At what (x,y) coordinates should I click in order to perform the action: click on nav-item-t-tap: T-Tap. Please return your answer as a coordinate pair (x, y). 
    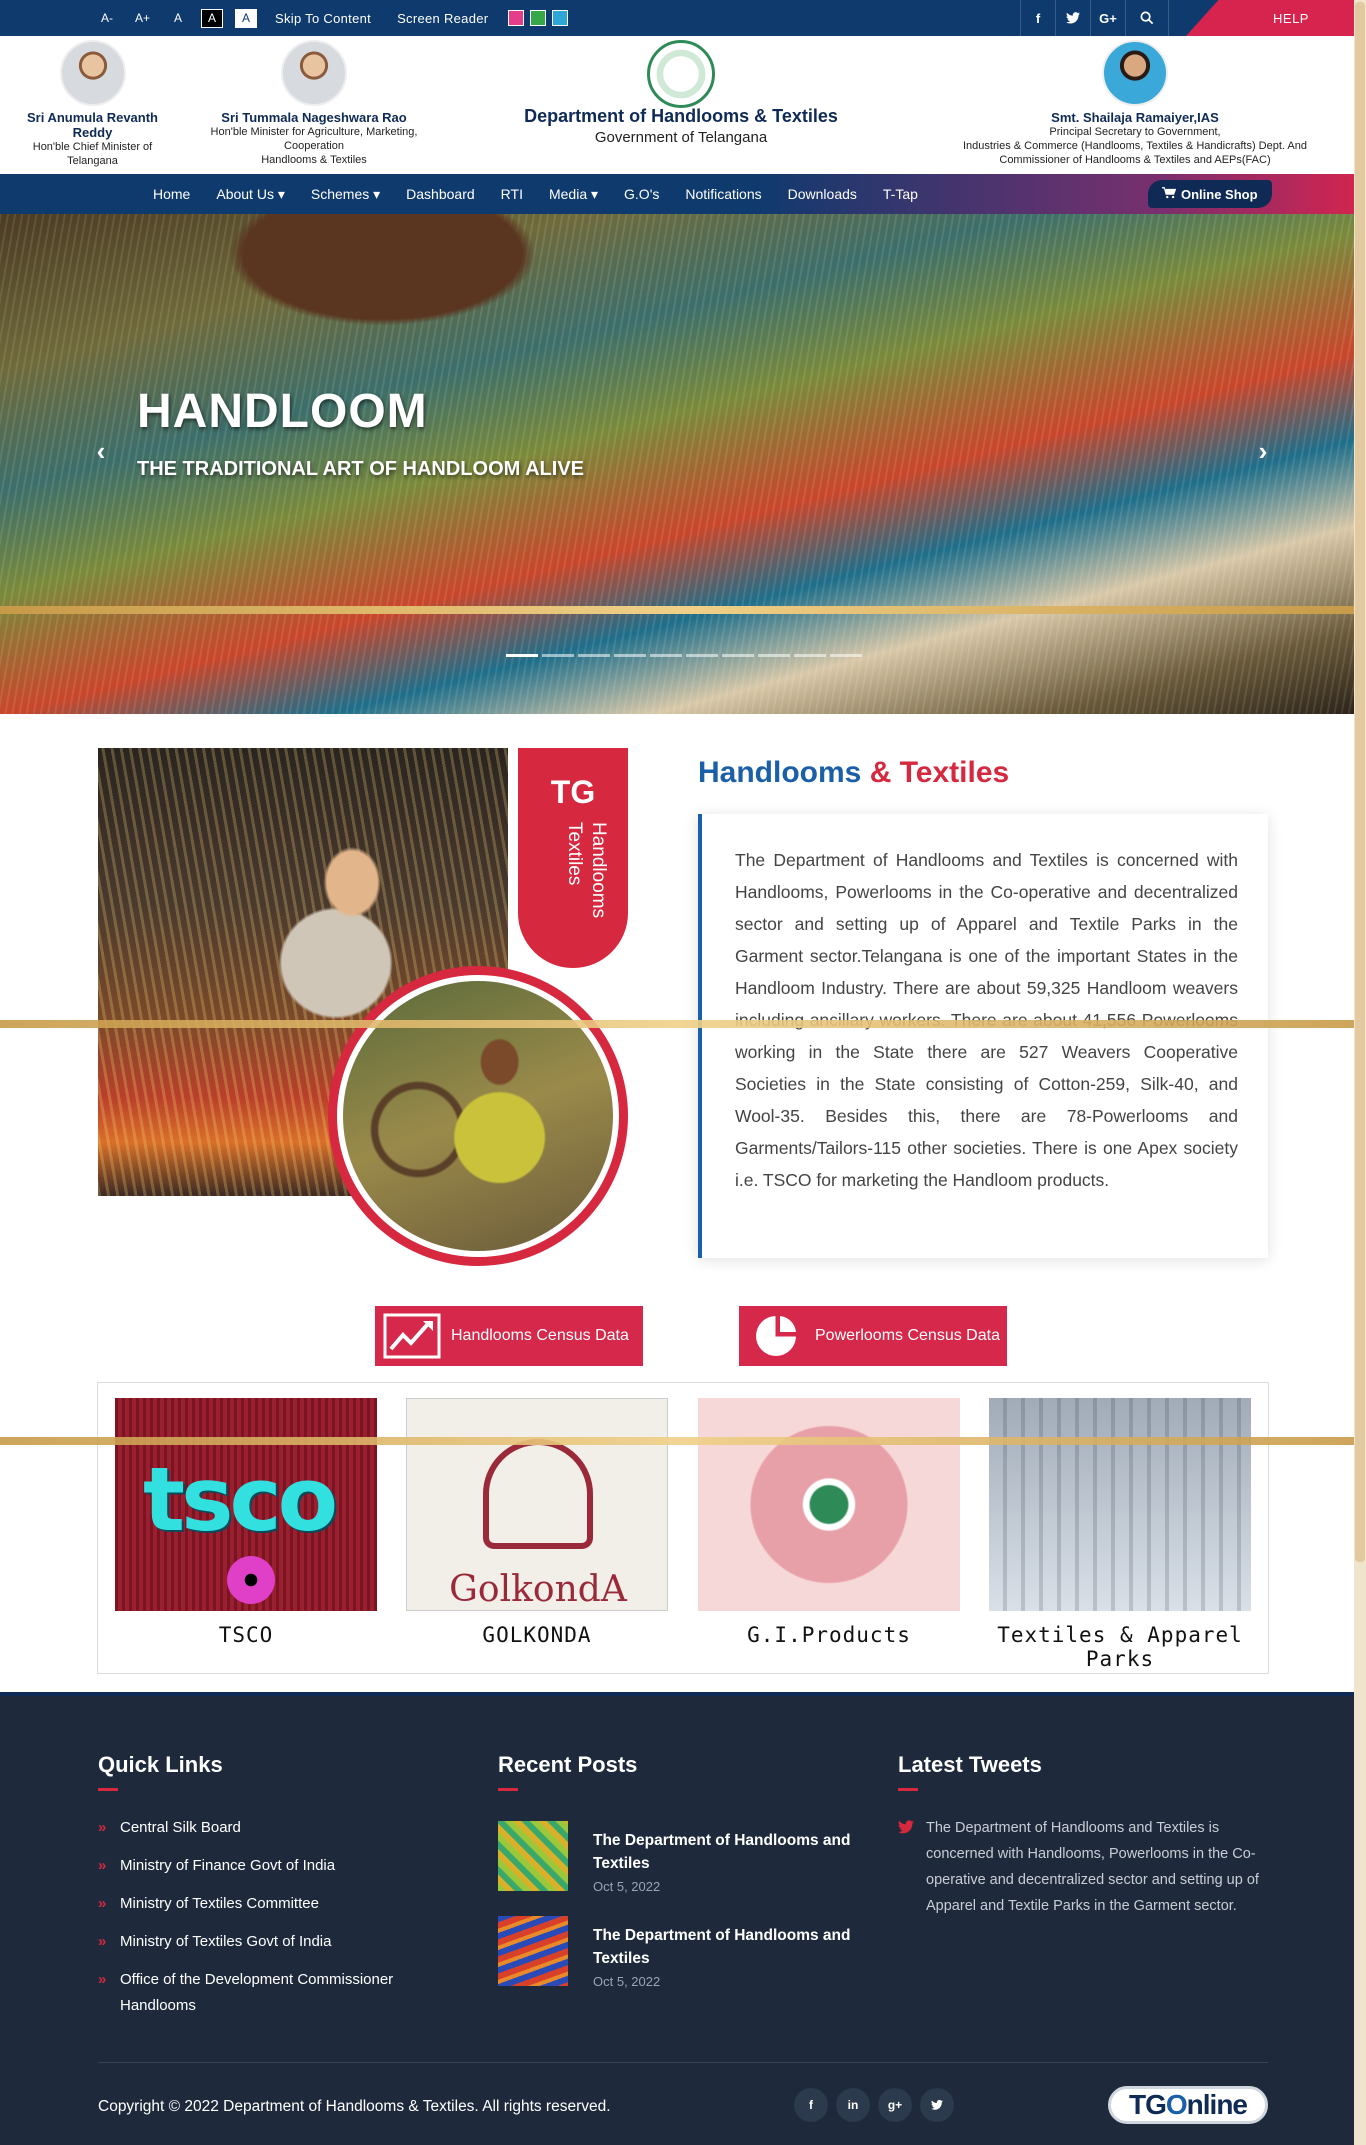
    Looking at the image, I should click on (900, 194).